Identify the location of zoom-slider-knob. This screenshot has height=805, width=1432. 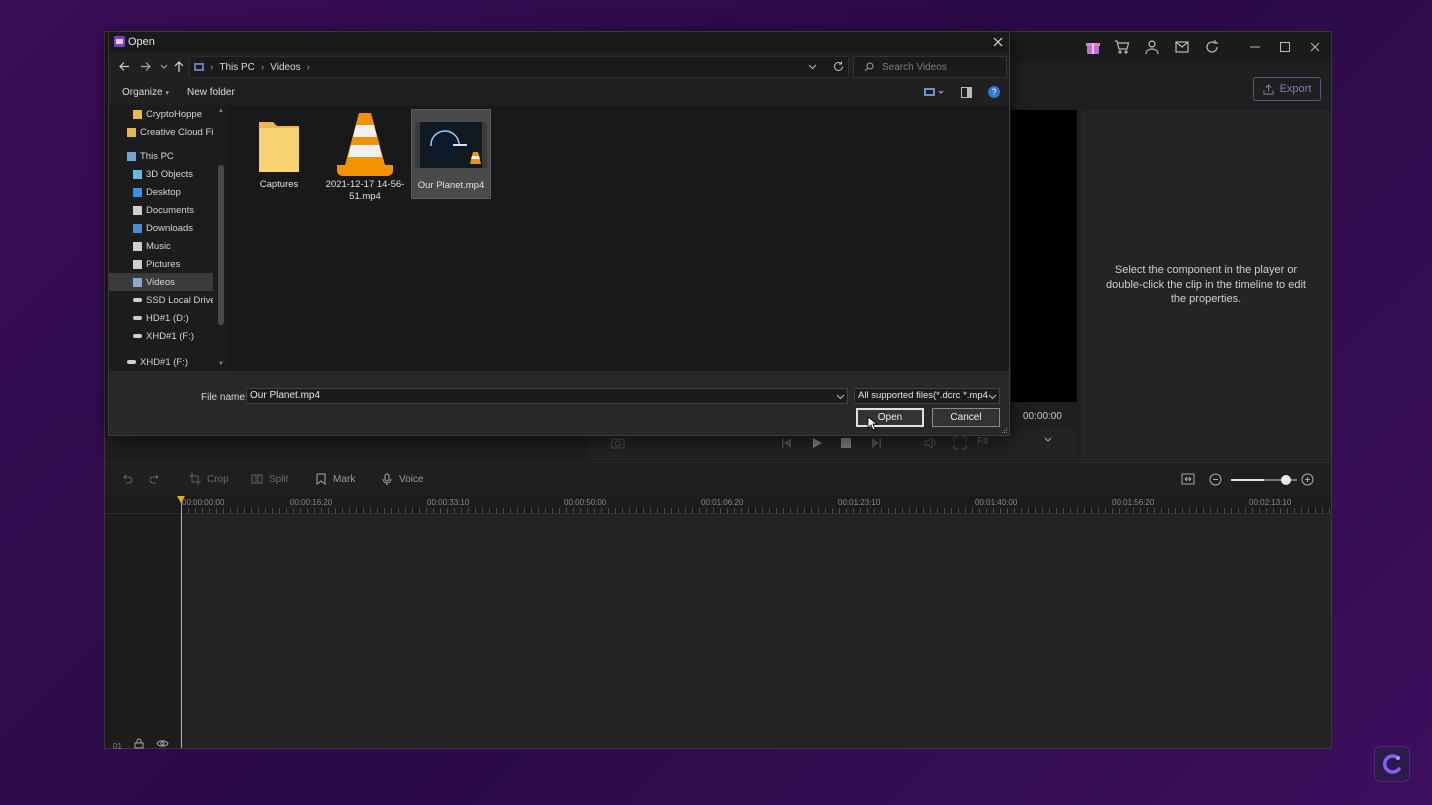
(1286, 480).